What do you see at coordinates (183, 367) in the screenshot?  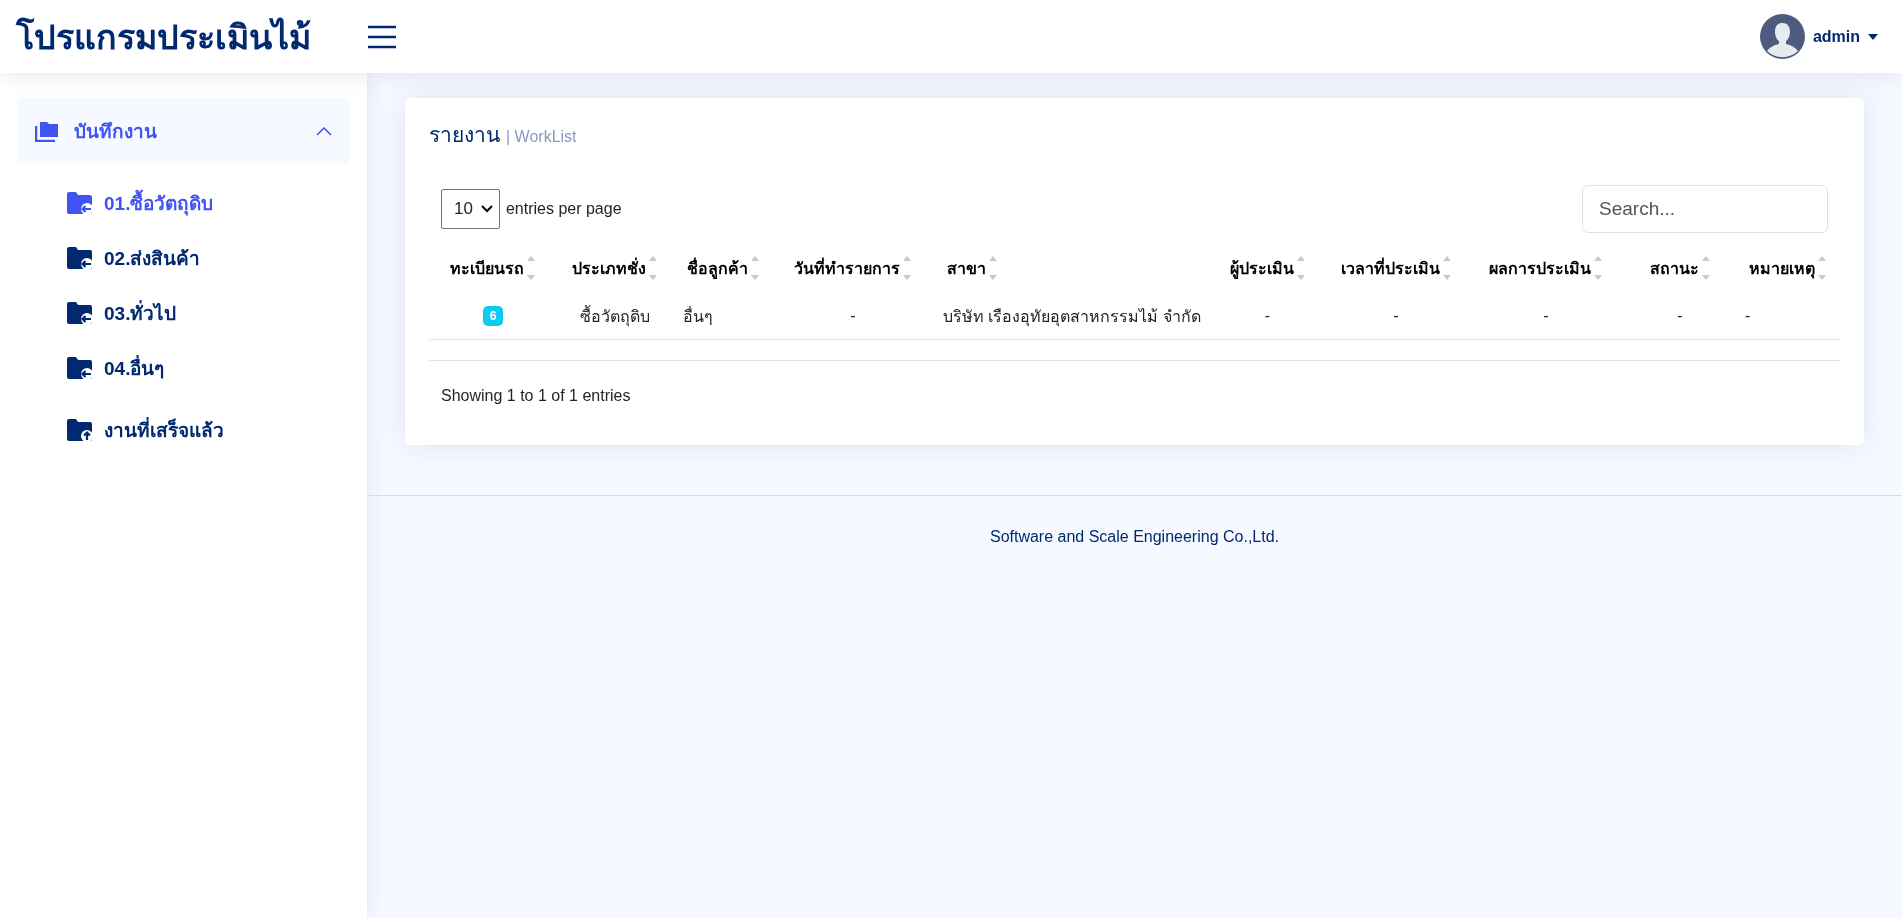 I see `sidebar-item: 04.อื่นๆ` at bounding box center [183, 367].